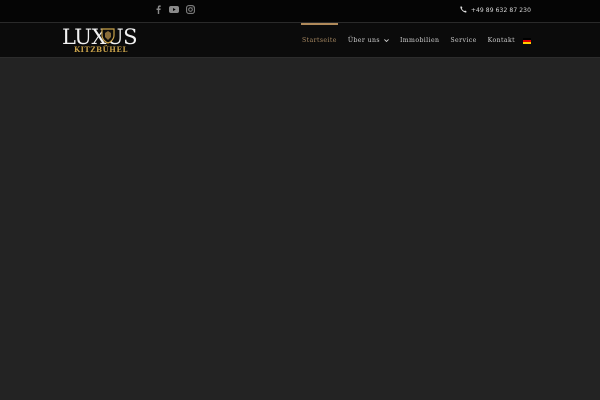 Image resolution: width=600 pixels, height=400 pixels. Describe the element at coordinates (158, 9) in the screenshot. I see `facebook-icon` at that location.